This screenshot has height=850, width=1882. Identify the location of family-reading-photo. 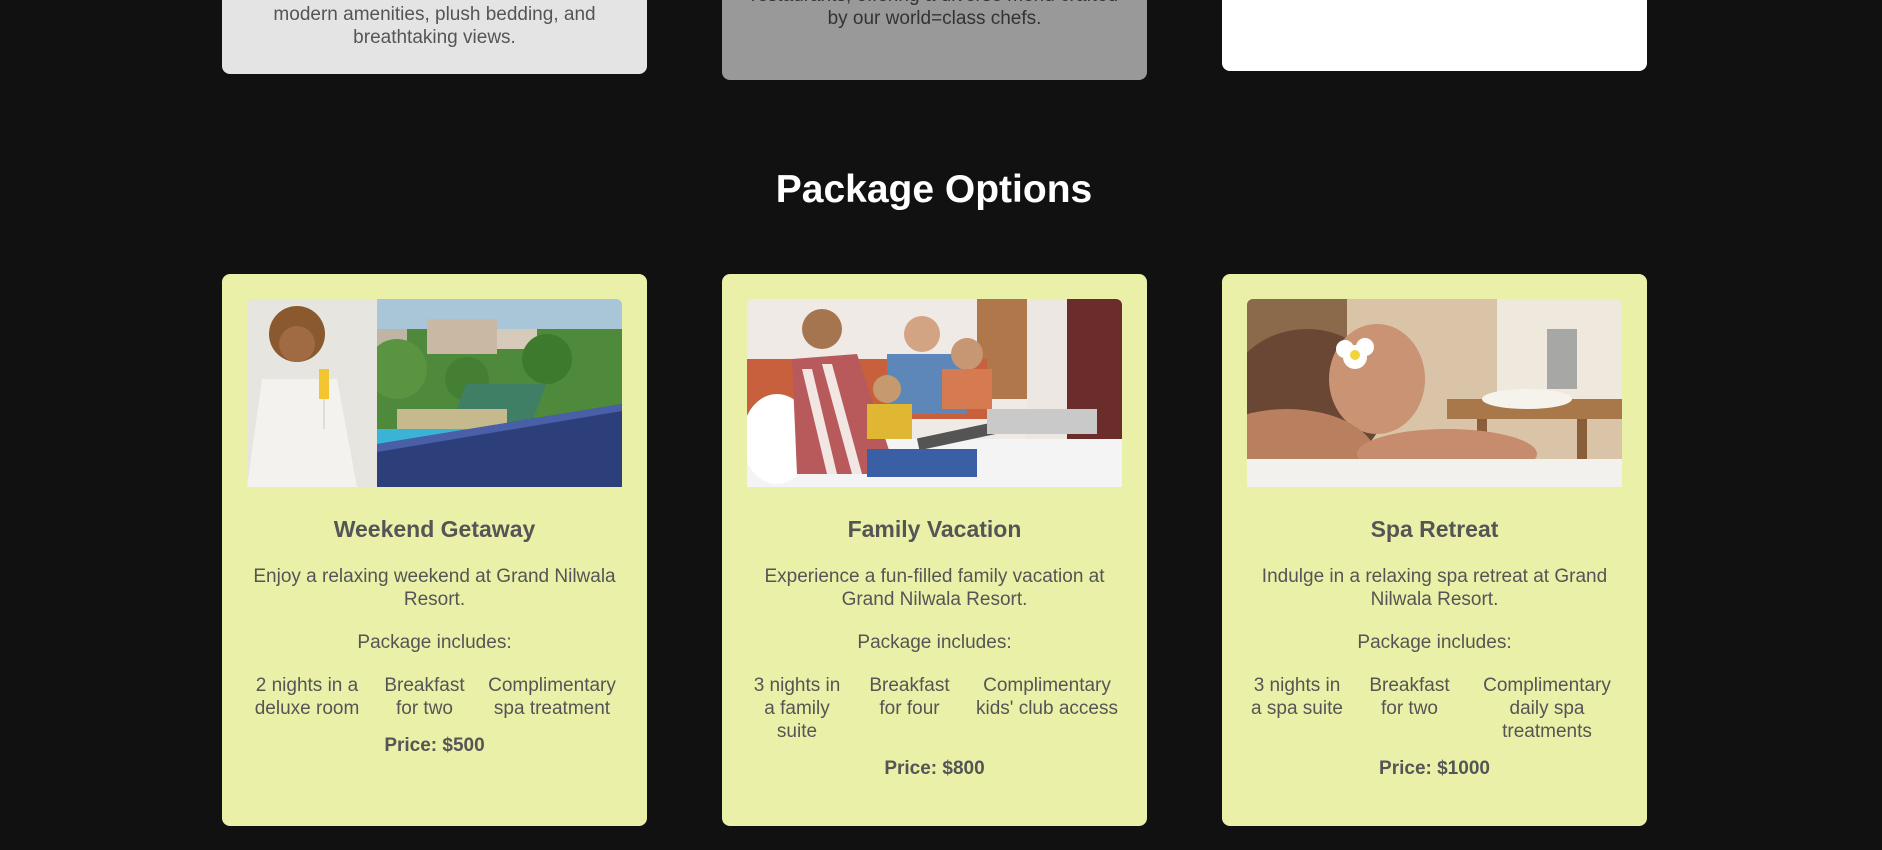
(934, 393).